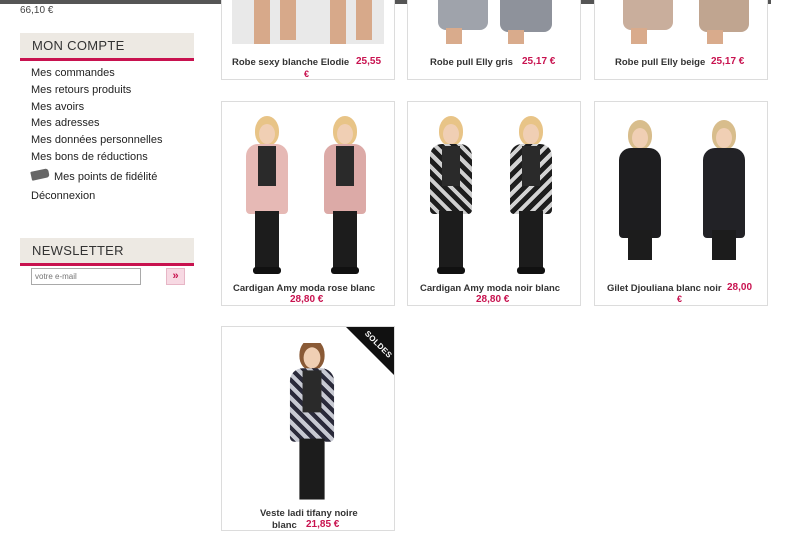  I want to click on newsletter-block-title: NEWSLETTER, so click(107, 252).